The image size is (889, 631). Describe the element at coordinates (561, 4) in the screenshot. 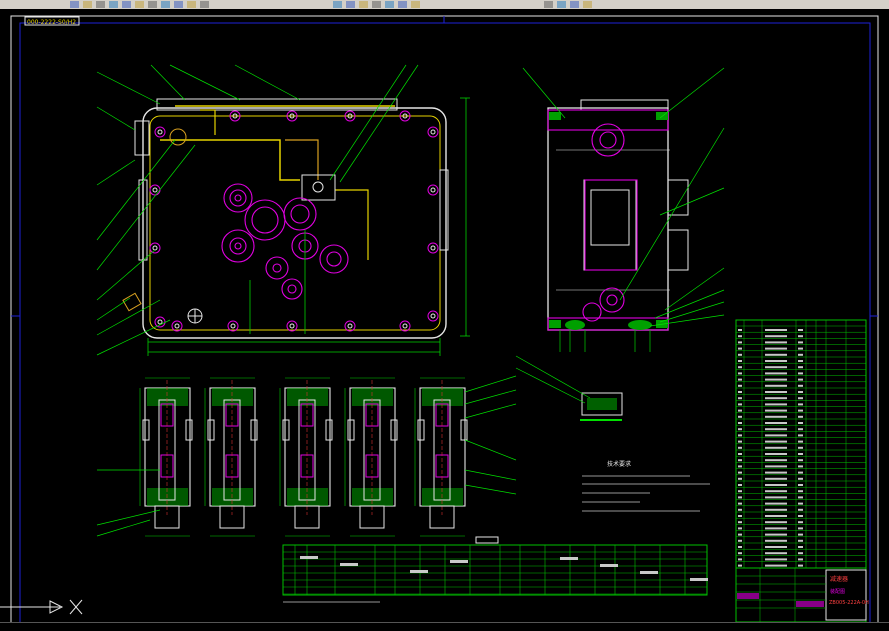

I see `markup-icon` at that location.